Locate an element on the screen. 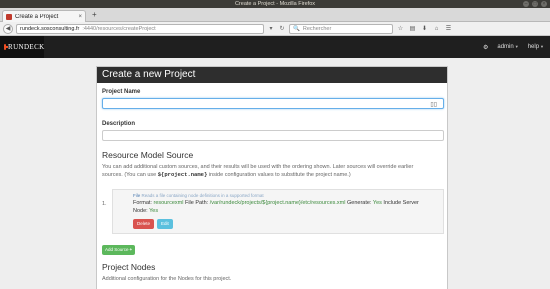 Image resolution: width=550 pixels, height=289 pixels. generate-value: Yes is located at coordinates (377, 203).